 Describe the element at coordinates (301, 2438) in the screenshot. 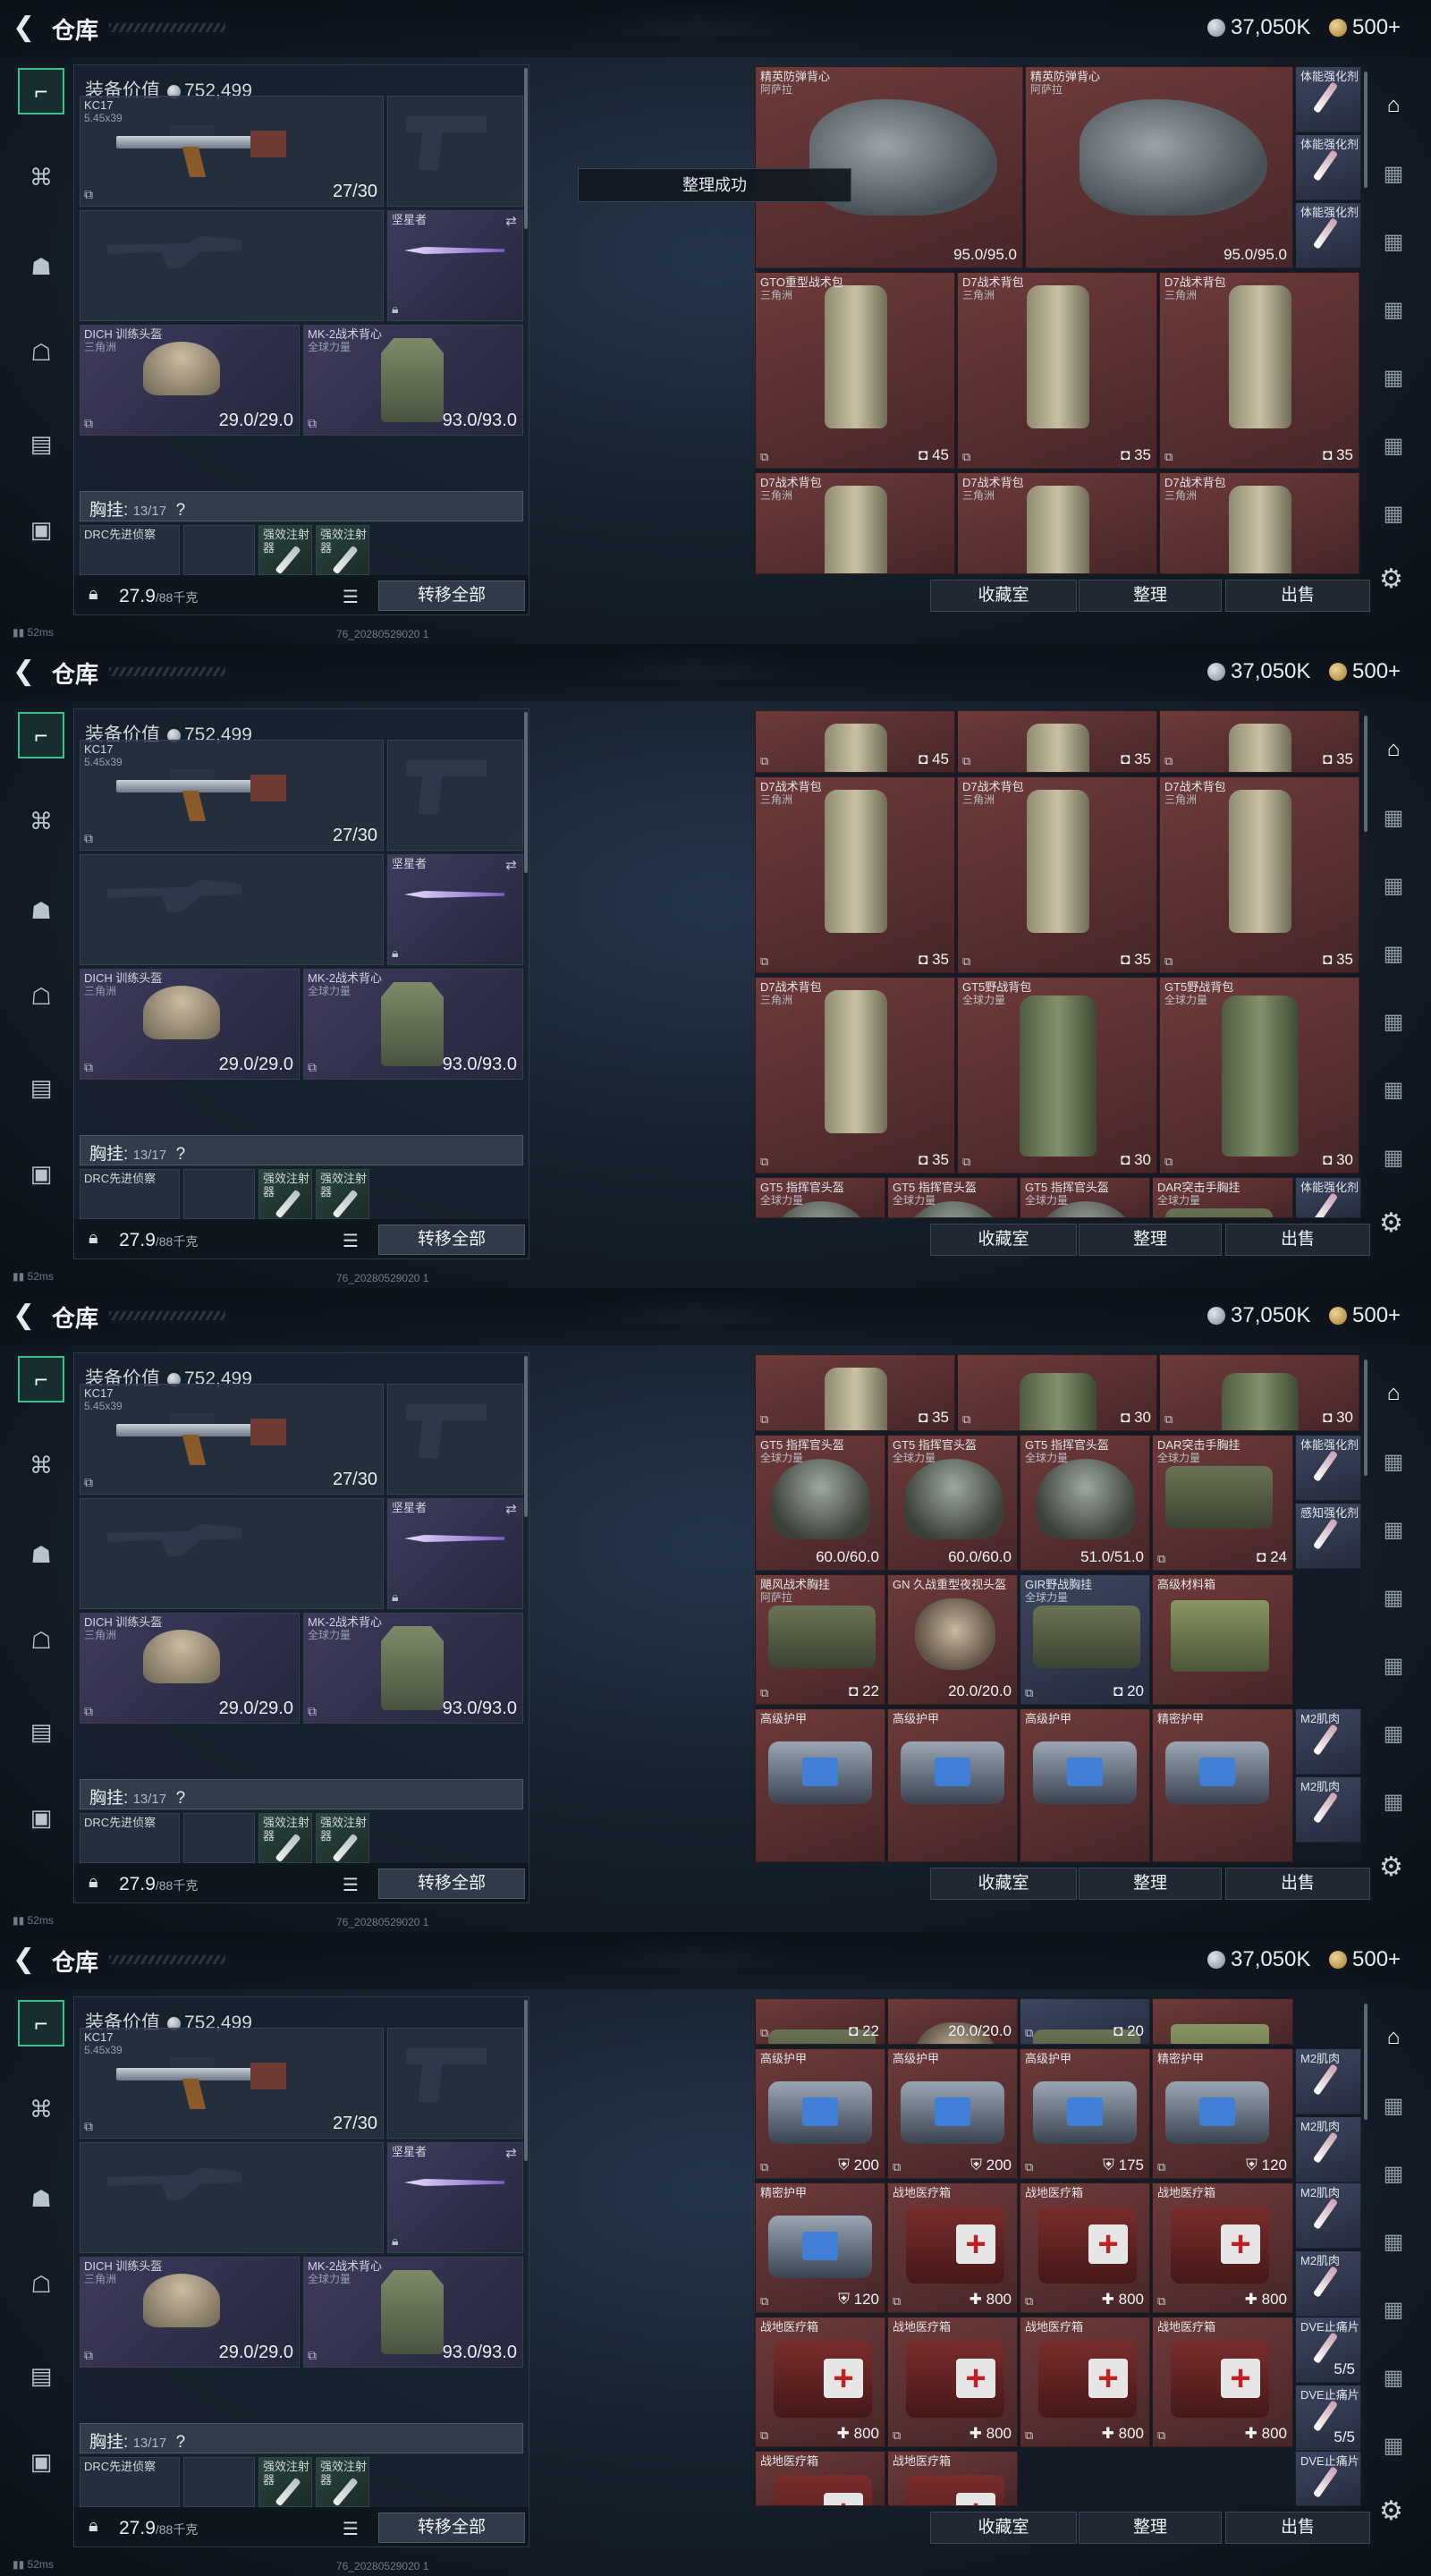

I see `chest-rig-row: 胸挂: 13/17 ?` at that location.